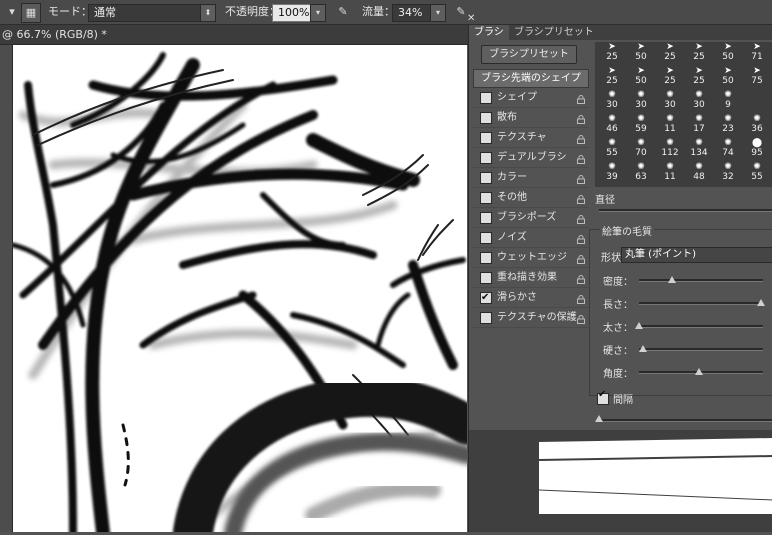 Image resolution: width=772 pixels, height=535 pixels. Describe the element at coordinates (150, 13) in the screenshot. I see `mode-select: 通常` at that location.